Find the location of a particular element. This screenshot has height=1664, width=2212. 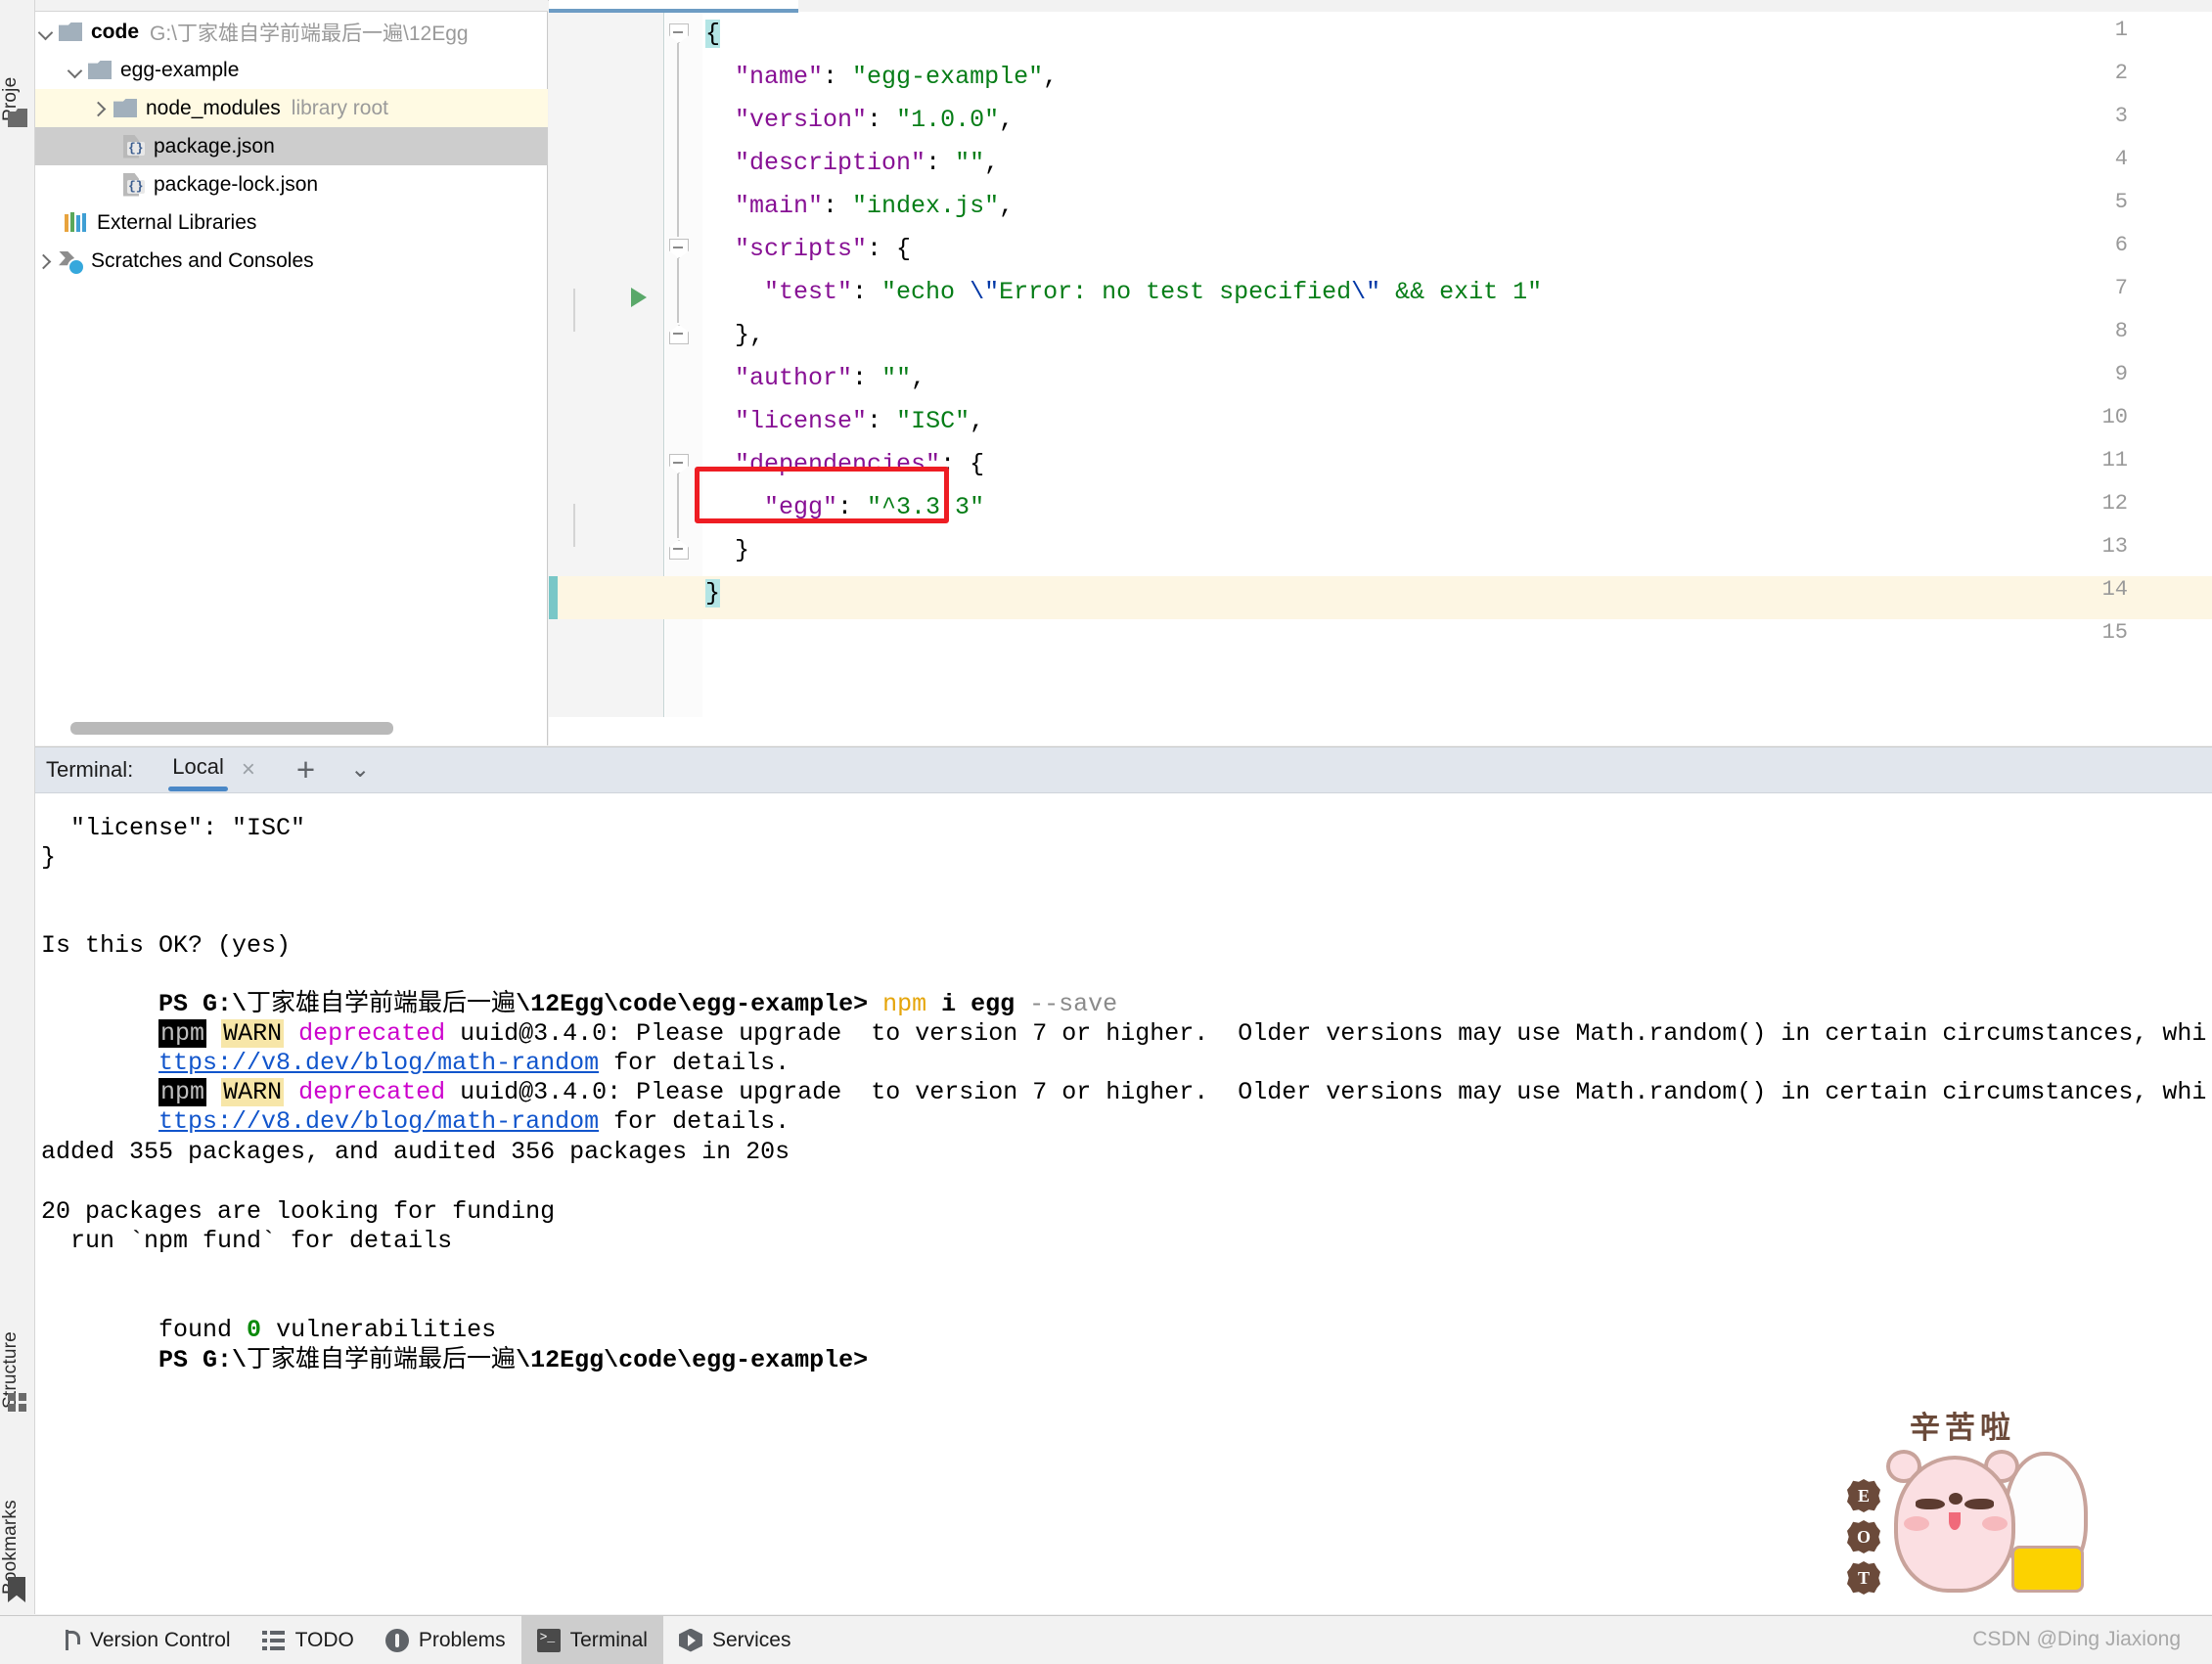

chevron-down-icon: ⌄ is located at coordinates (360, 770).